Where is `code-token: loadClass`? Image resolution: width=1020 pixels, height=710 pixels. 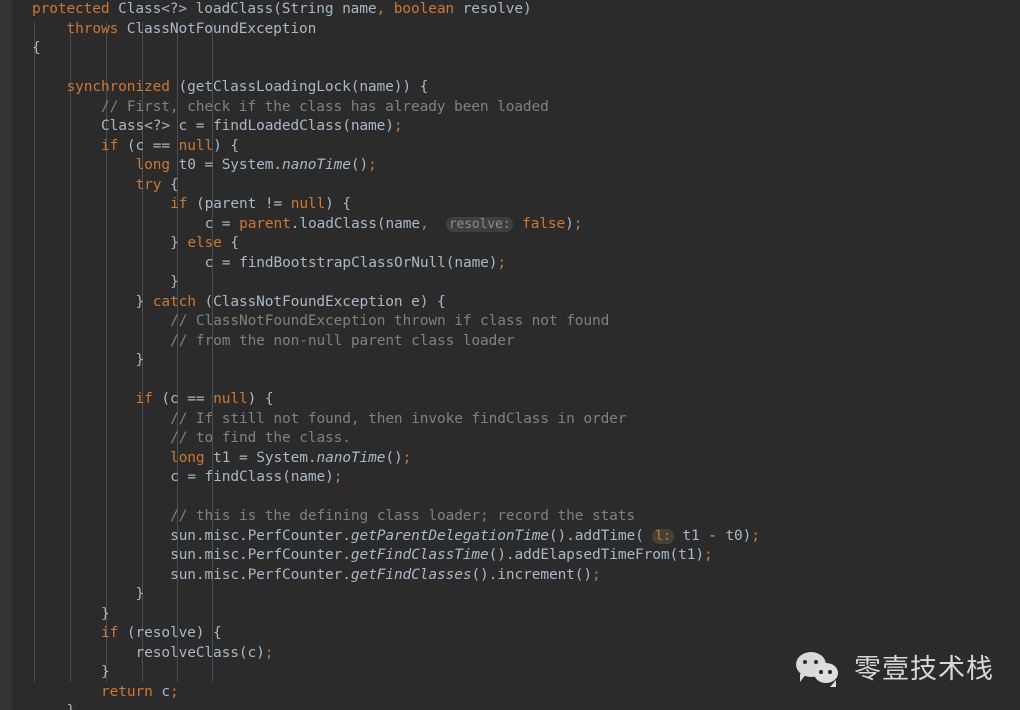
code-token: loadClass is located at coordinates (338, 223).